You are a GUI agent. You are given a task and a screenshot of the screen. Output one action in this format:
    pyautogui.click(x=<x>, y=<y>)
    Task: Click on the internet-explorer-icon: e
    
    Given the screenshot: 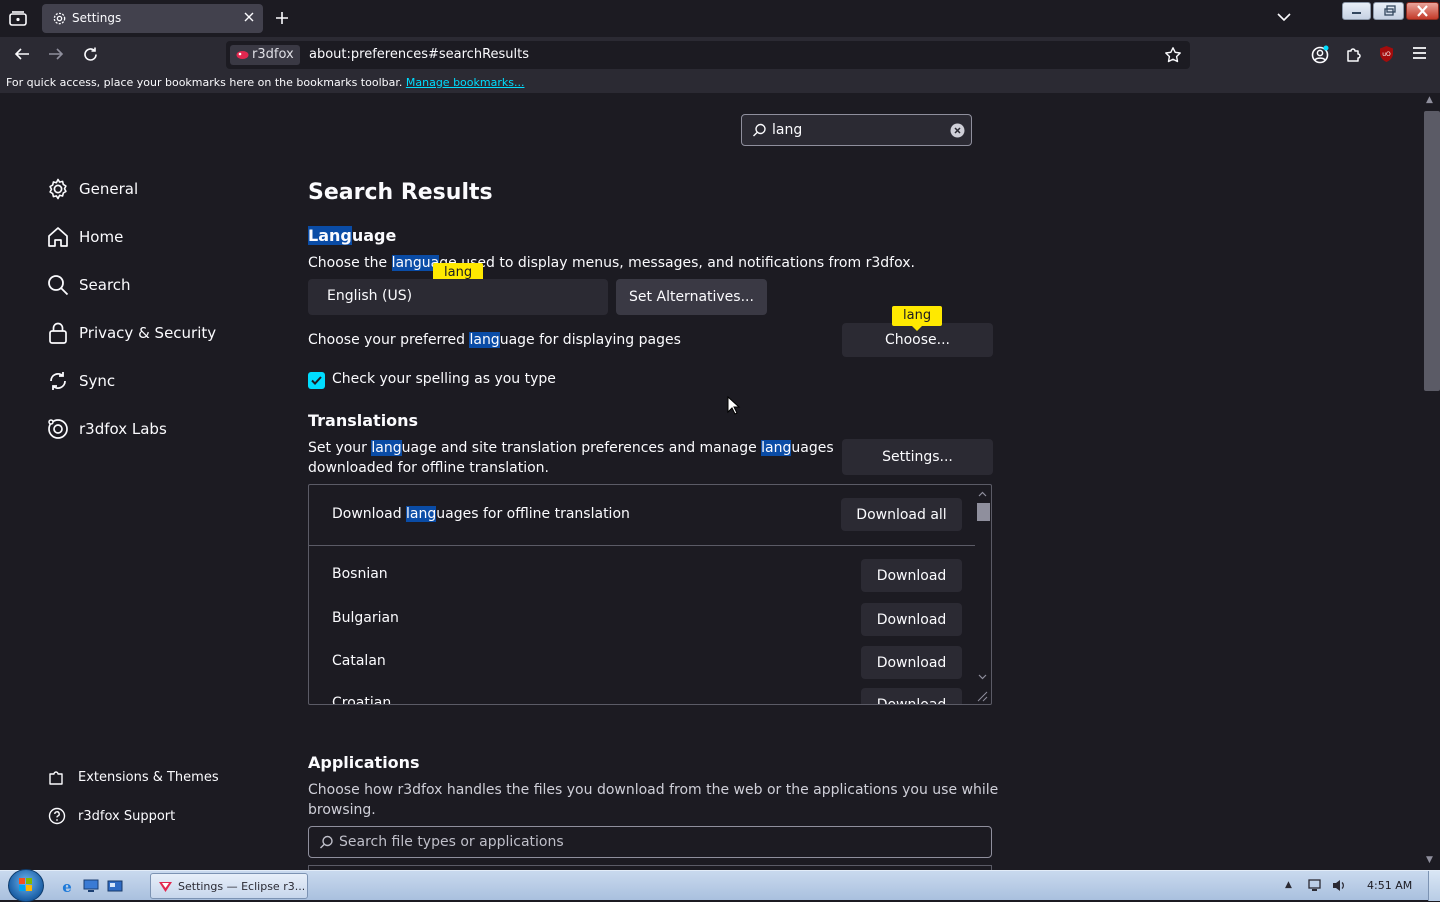 What is the action you would take?
    pyautogui.click(x=67, y=886)
    